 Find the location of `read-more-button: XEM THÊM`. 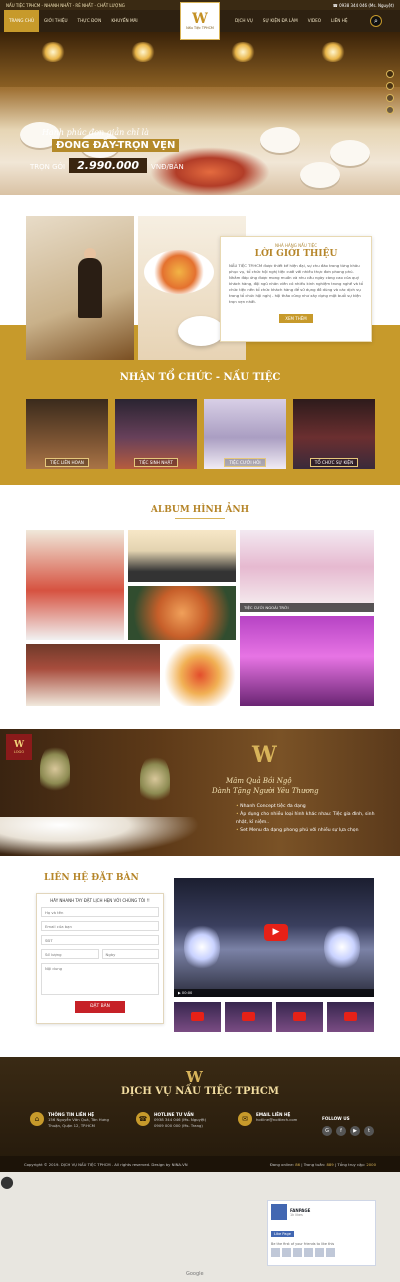

read-more-button: XEM THÊM is located at coordinates (296, 318).